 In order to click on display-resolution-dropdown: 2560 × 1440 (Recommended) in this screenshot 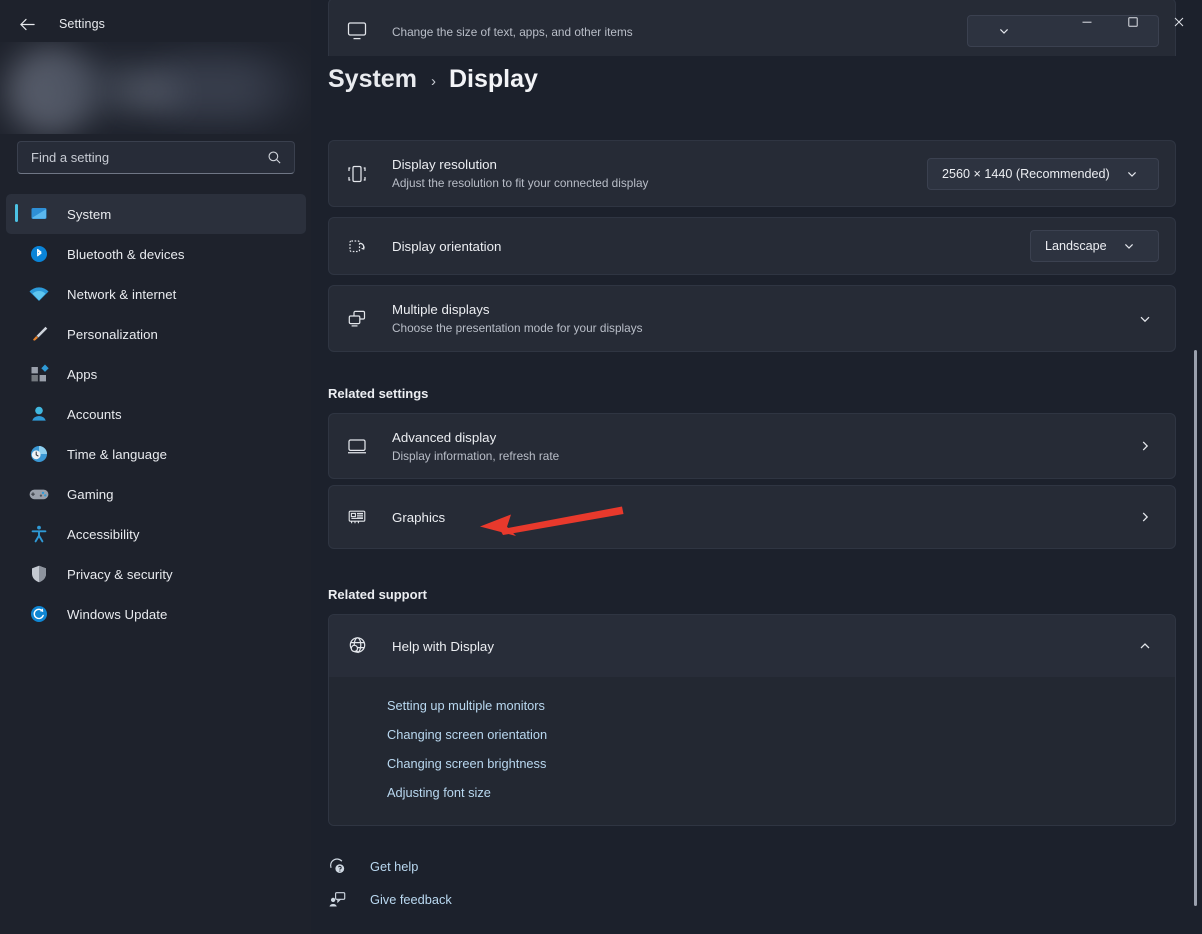, I will do `click(1043, 173)`.